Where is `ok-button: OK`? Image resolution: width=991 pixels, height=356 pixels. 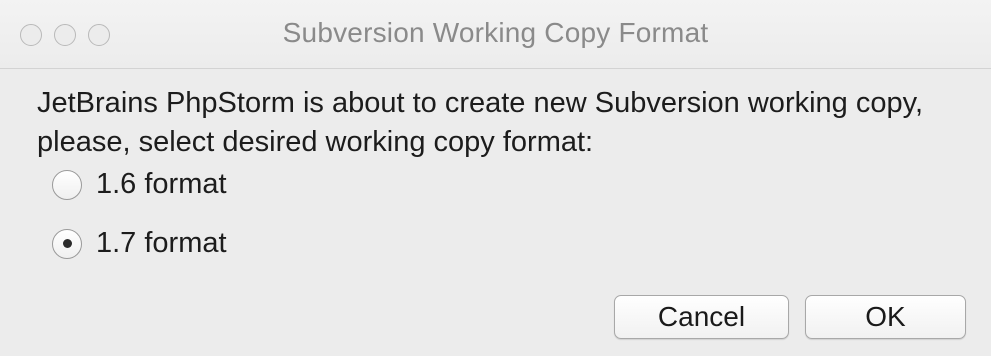
ok-button: OK is located at coordinates (885, 317).